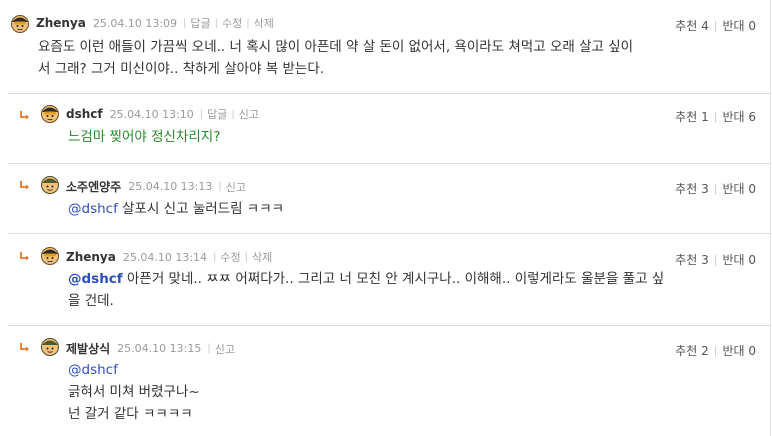 The image size is (772, 436). I want to click on comment-body: @dshcf 긁혀서 미쳐 버렸구나~ 넌 갈거 같다 ㅋㅋㅋㅋ, so click(134, 392).